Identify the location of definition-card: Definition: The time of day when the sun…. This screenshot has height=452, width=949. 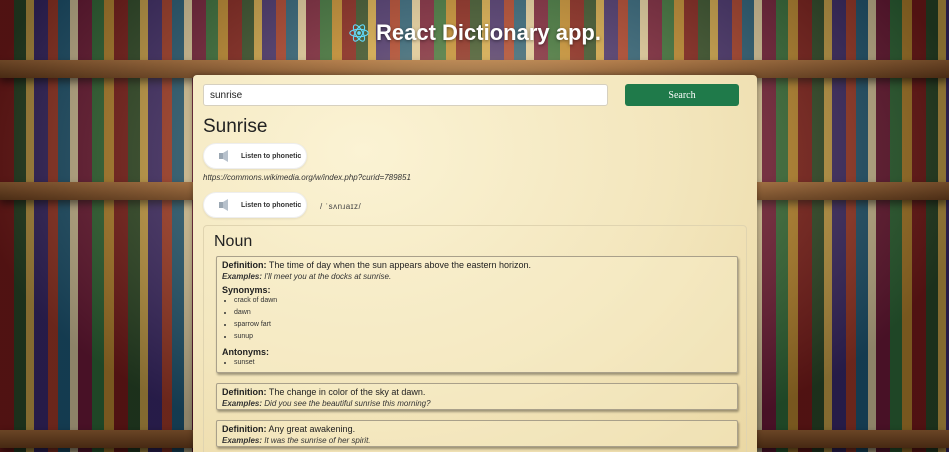
(477, 314).